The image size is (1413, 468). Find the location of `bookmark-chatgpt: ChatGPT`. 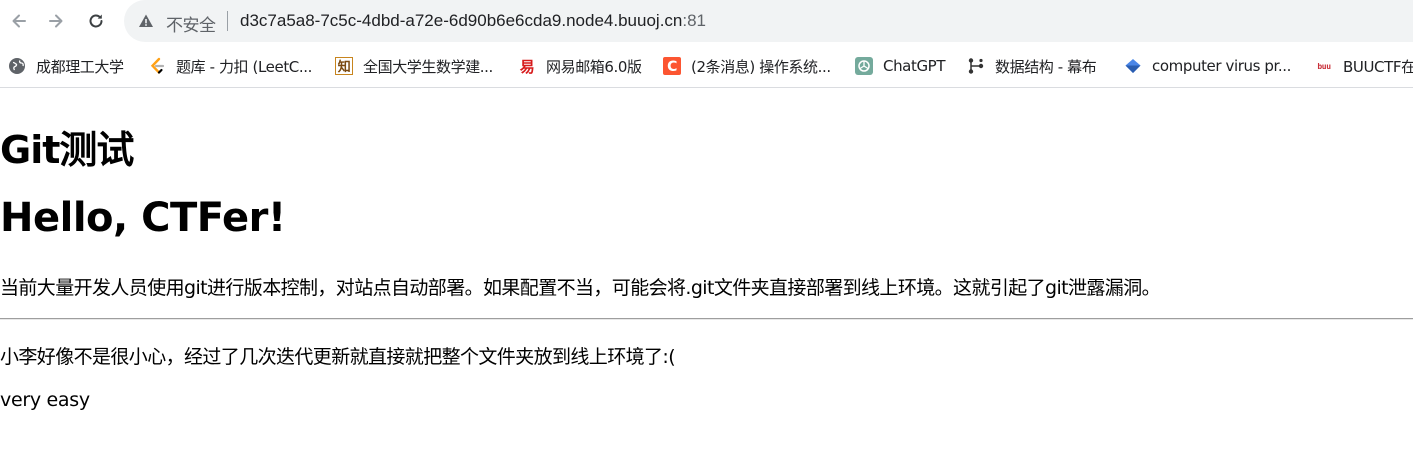

bookmark-chatgpt: ChatGPT is located at coordinates (900, 66).